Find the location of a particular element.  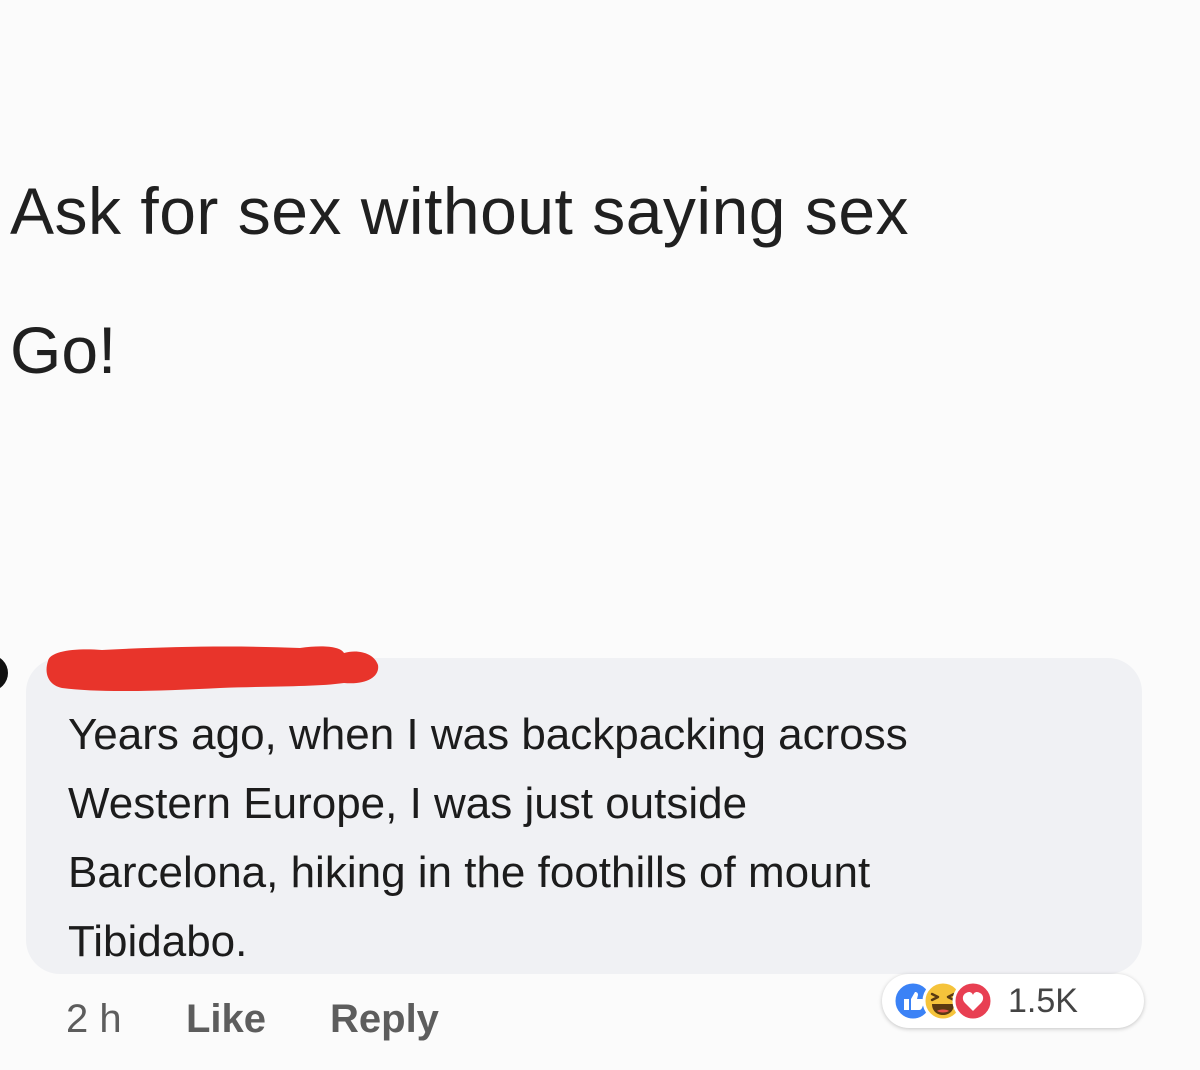

comment-timestamp: 2 h is located at coordinates (94, 1019).